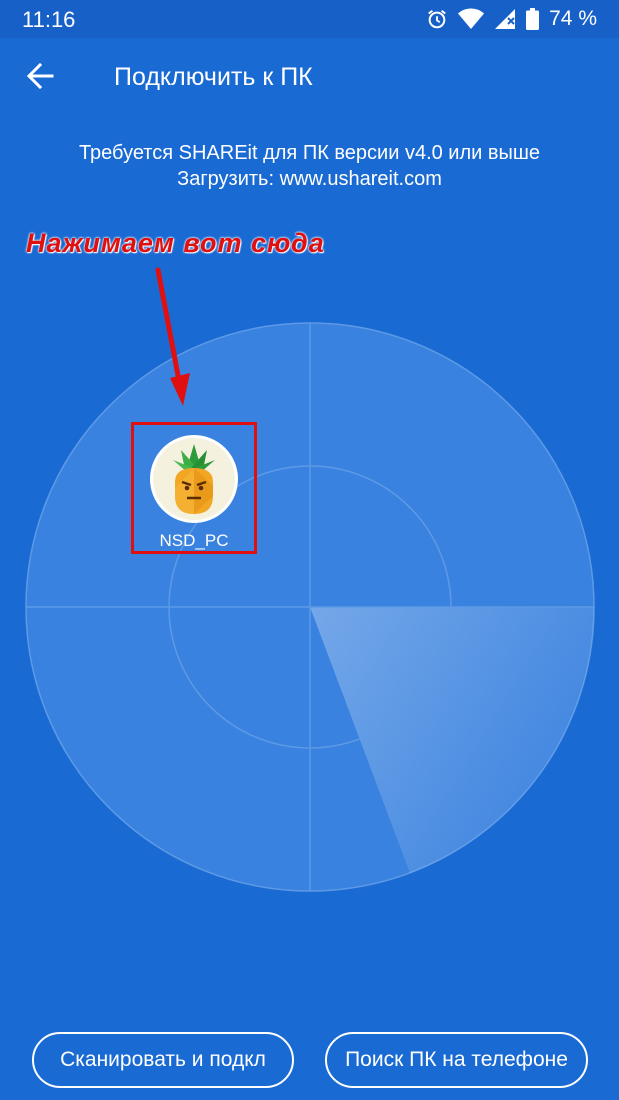 The image size is (619, 1100). Describe the element at coordinates (505, 19) in the screenshot. I see `signal-icon` at that location.